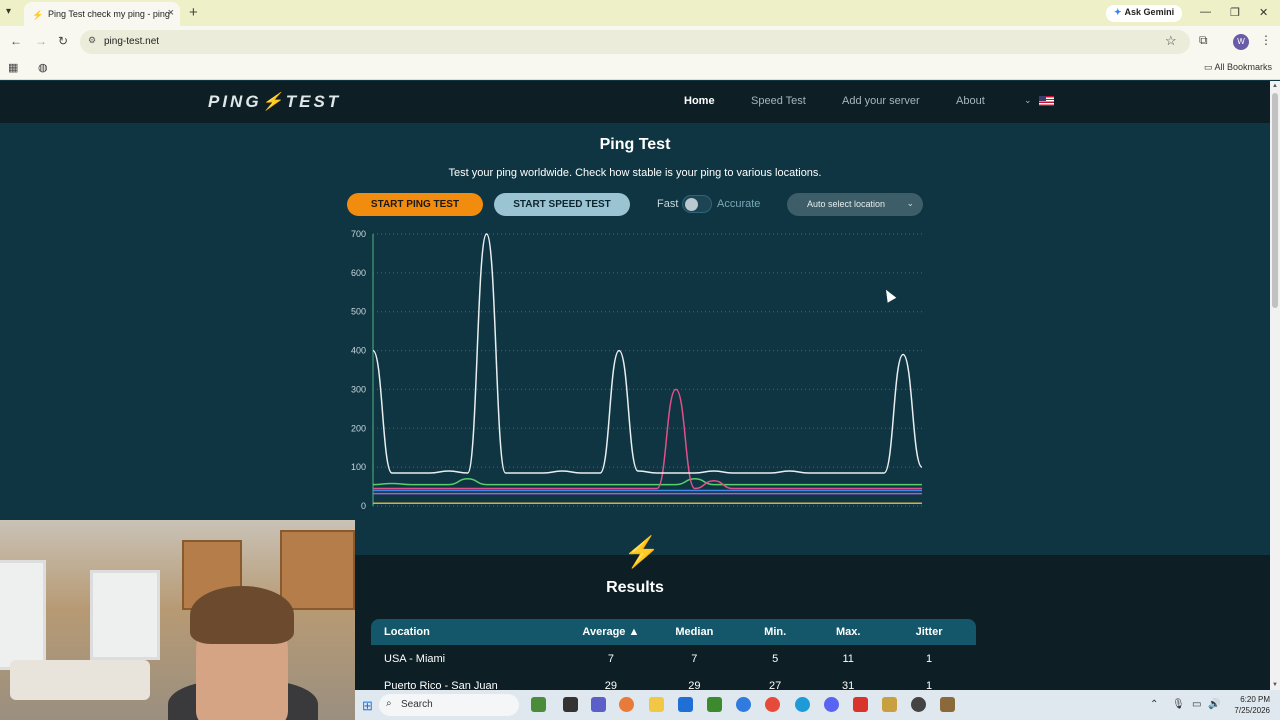 This screenshot has width=1280, height=720. What do you see at coordinates (1214, 704) in the screenshot?
I see `volume-icon: 🔊` at bounding box center [1214, 704].